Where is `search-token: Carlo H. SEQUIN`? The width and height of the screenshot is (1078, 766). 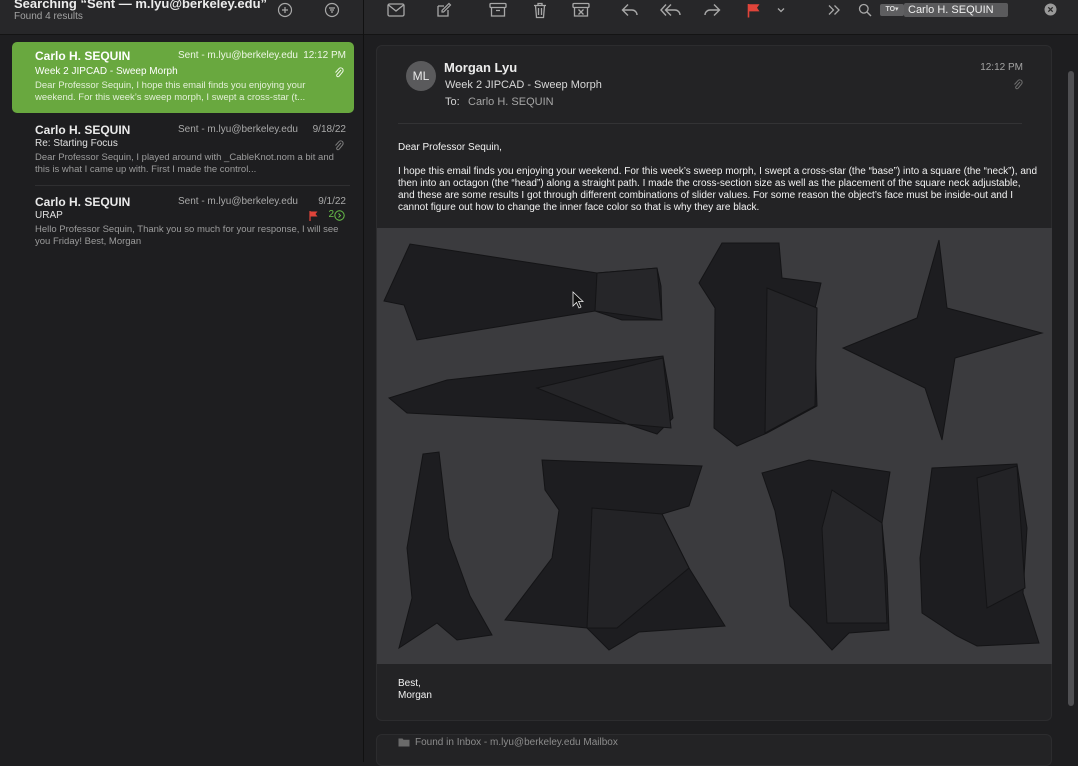
search-token: Carlo H. SEQUIN is located at coordinates (956, 10).